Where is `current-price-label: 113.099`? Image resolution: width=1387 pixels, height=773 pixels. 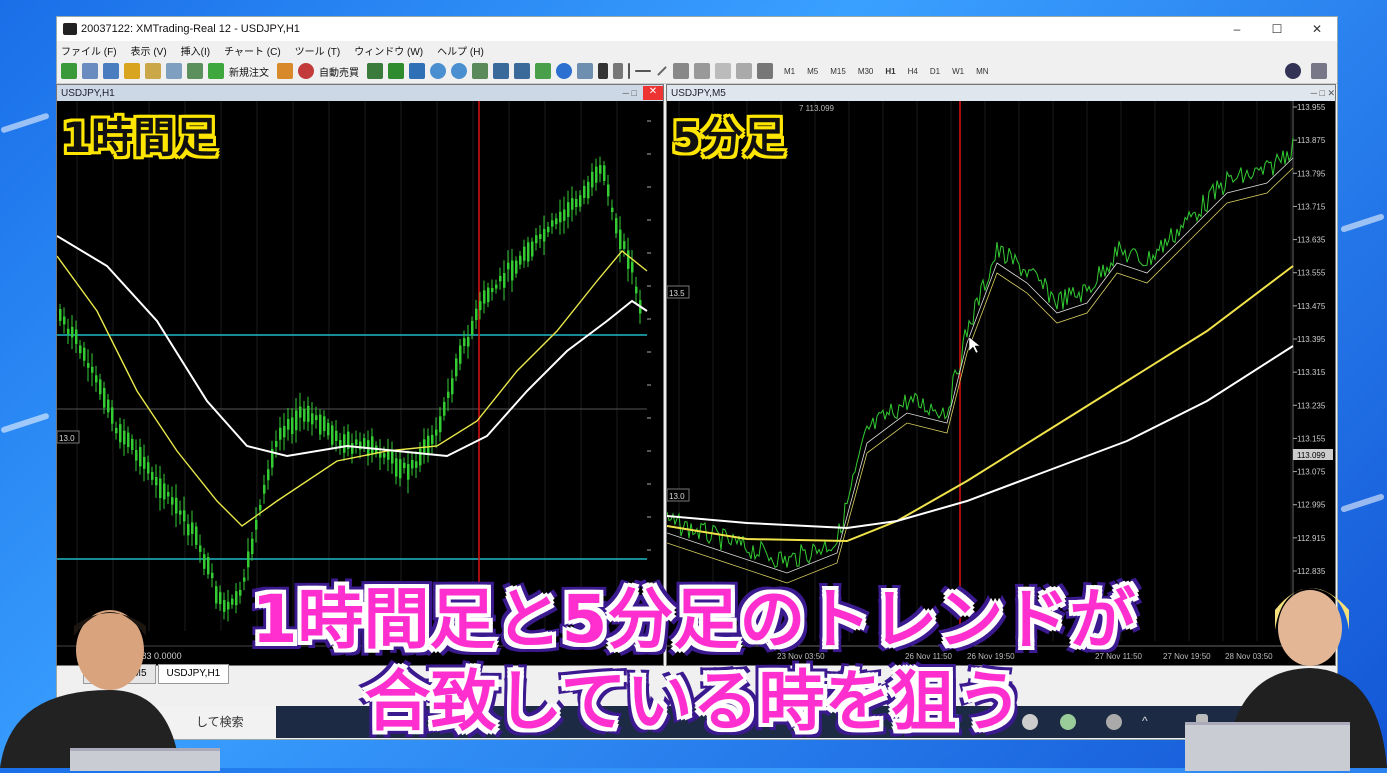 current-price-label: 113.099 is located at coordinates (1311, 455).